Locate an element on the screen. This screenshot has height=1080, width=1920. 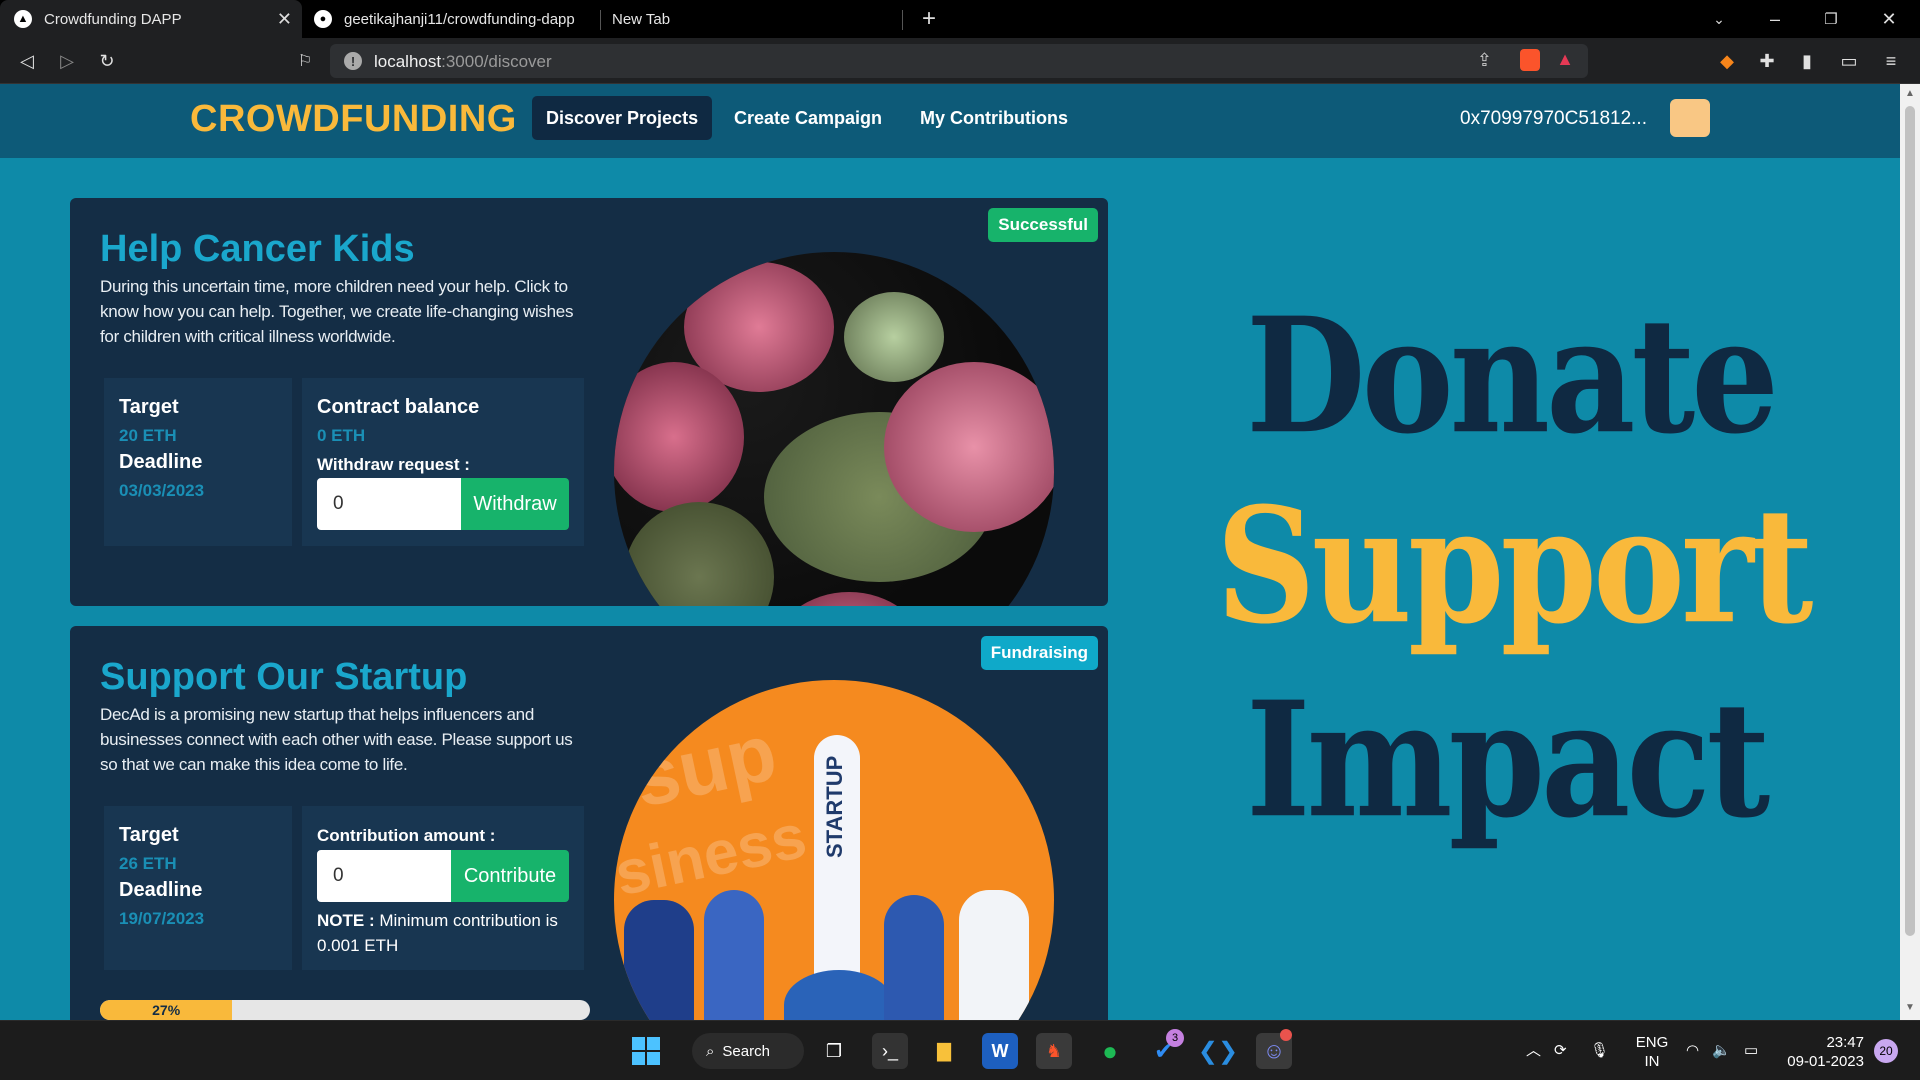
word-icon: W is located at coordinates (1000, 1051).